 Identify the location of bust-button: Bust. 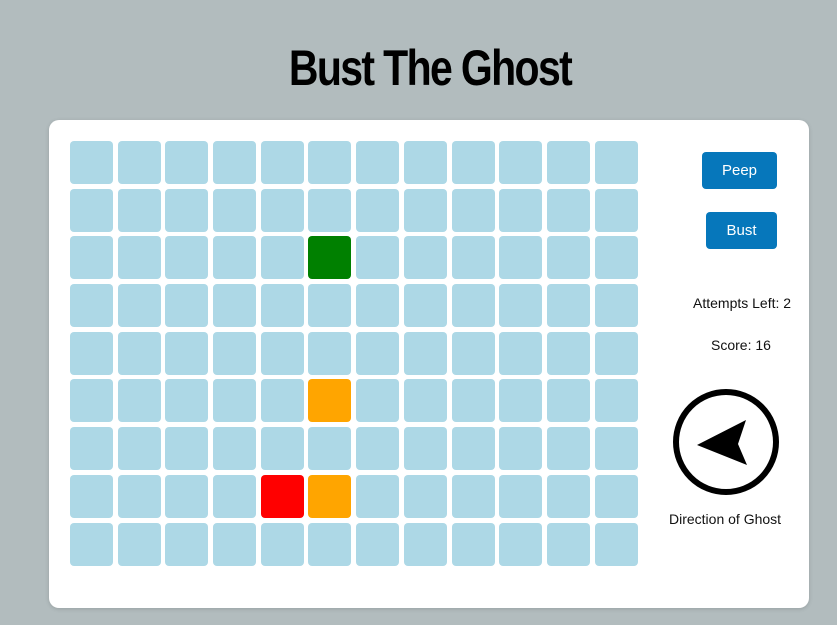
(741, 230).